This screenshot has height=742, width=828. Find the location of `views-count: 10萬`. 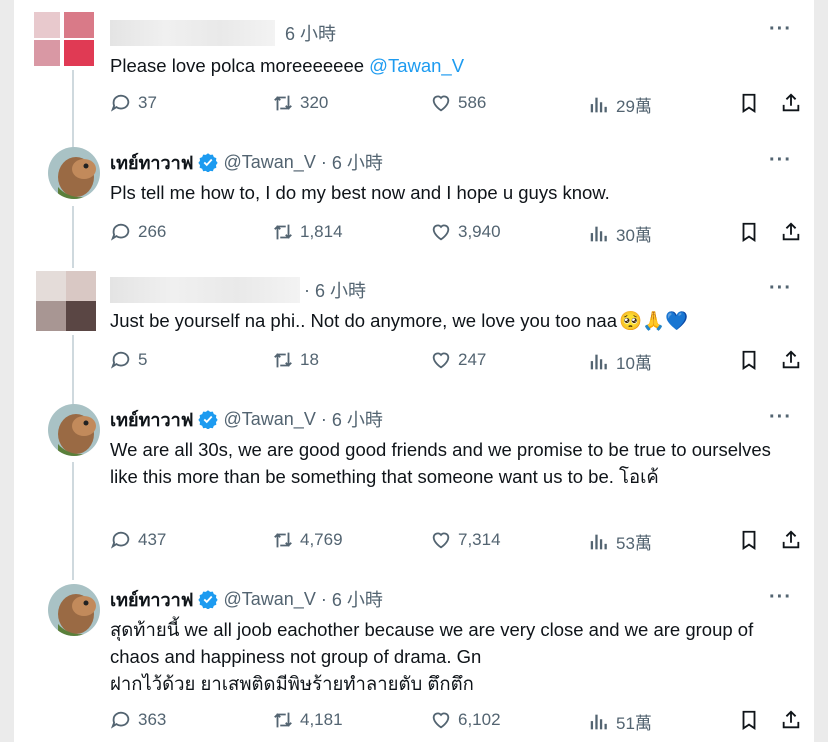

views-count: 10萬 is located at coordinates (634, 363).